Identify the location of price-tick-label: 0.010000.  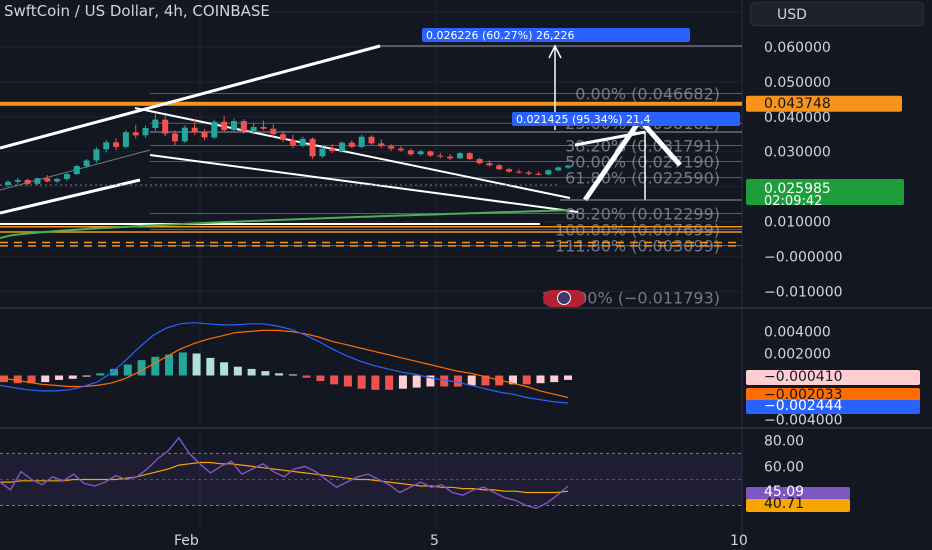
(797, 223).